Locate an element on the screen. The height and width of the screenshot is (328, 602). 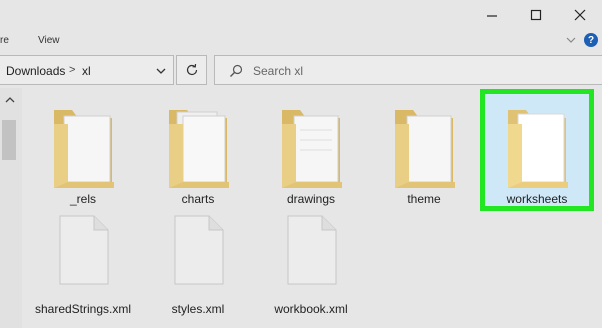
close-button is located at coordinates (580, 15).